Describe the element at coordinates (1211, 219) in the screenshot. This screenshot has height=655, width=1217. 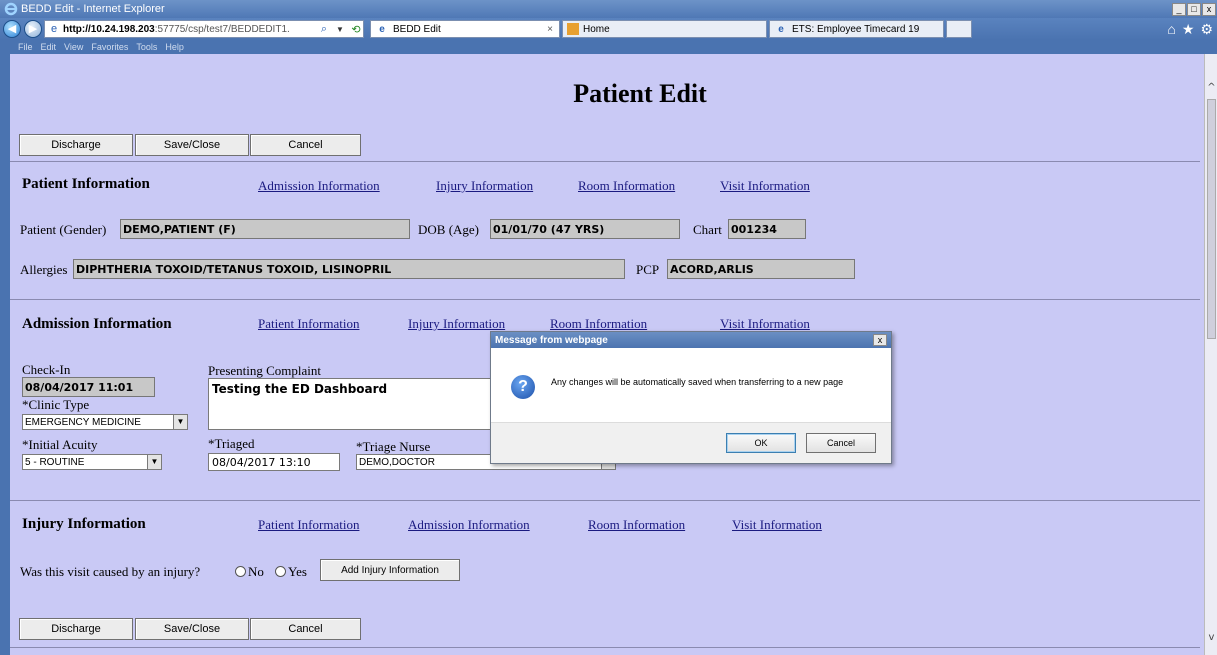
I see `scroll-thumb` at that location.